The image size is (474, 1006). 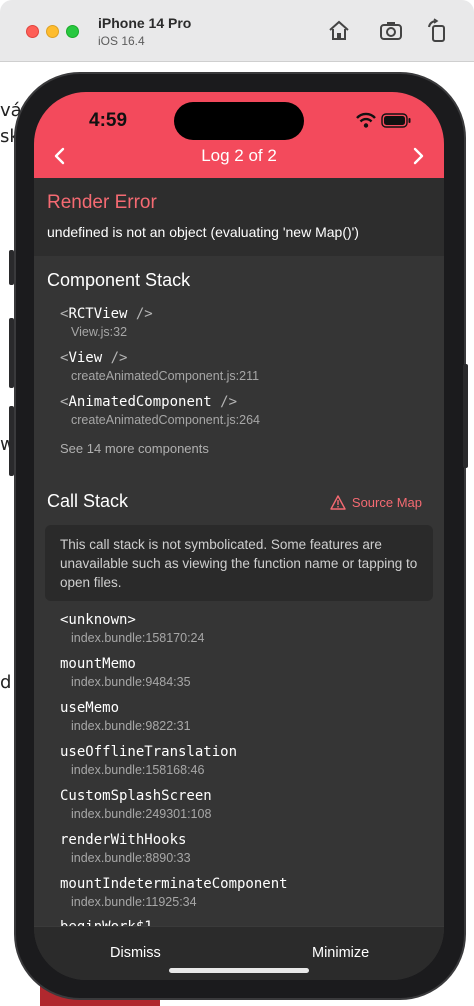 What do you see at coordinates (165, 376) in the screenshot?
I see `component-stack-file: createAnimatedComponent.js:211` at bounding box center [165, 376].